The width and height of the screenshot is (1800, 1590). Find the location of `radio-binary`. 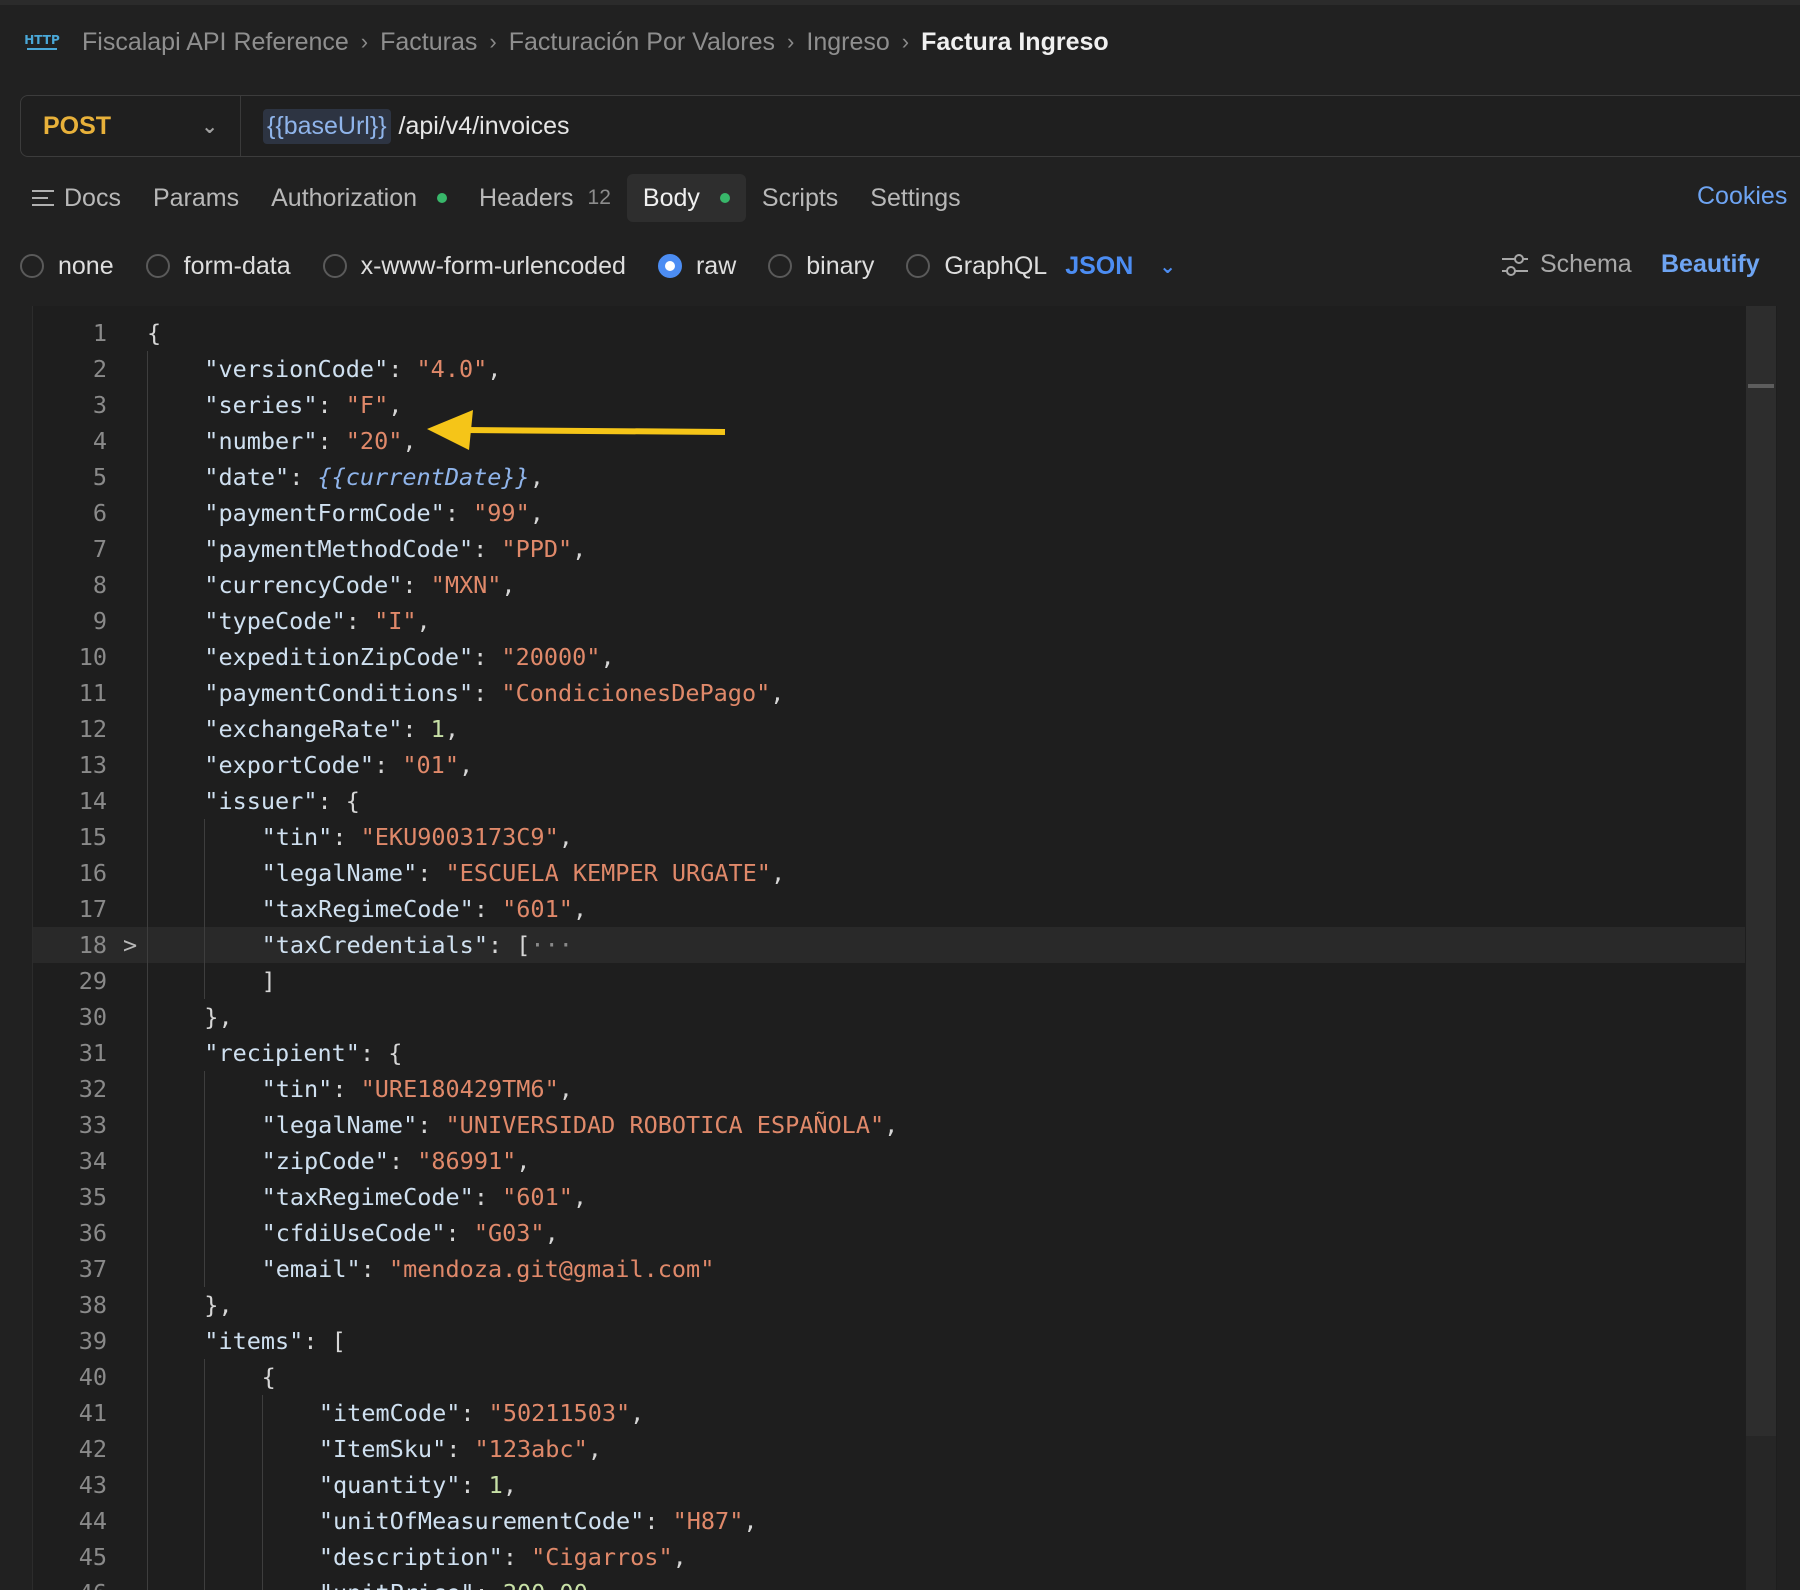

radio-binary is located at coordinates (780, 266).